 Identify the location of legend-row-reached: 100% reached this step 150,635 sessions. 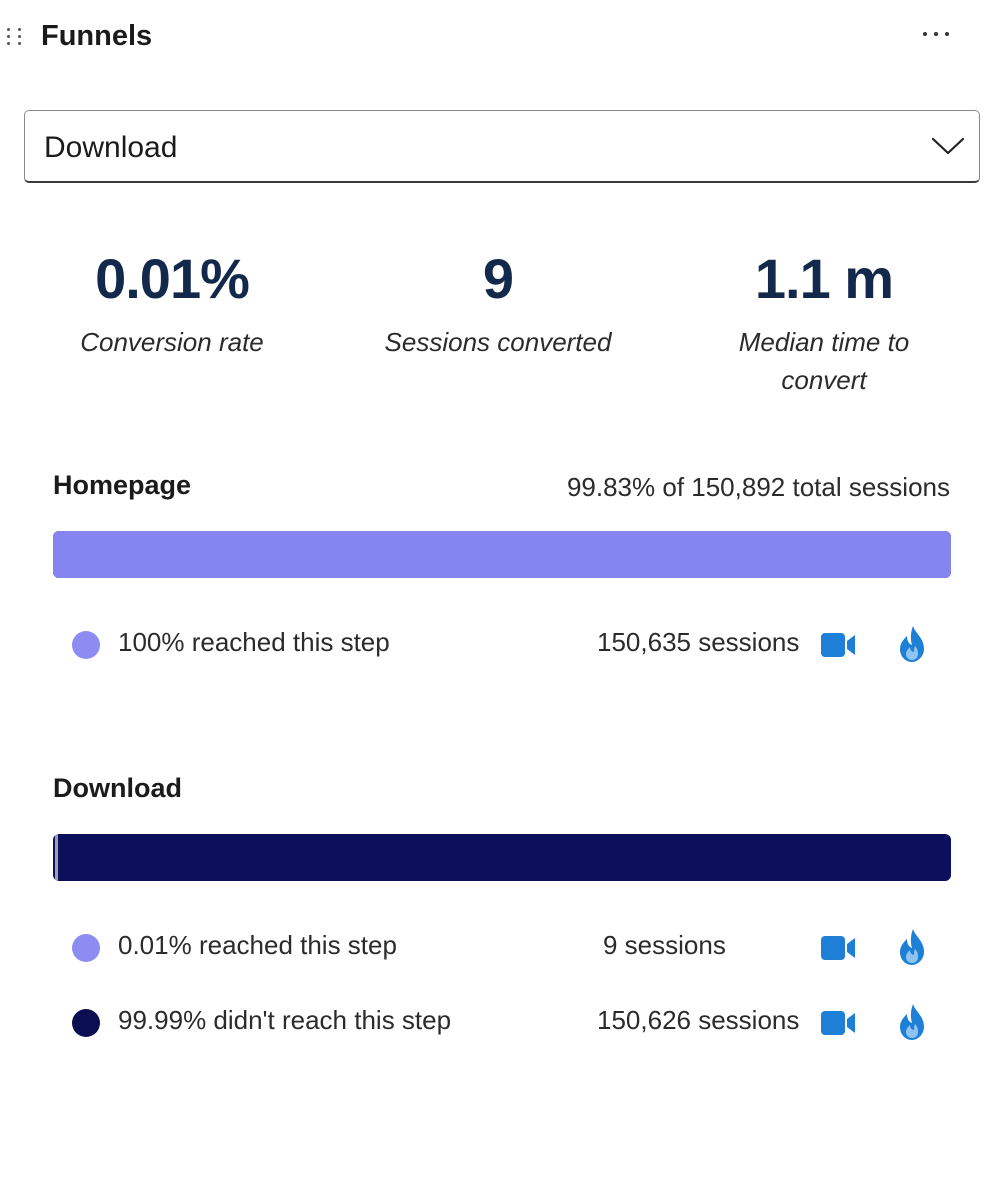
(502, 645).